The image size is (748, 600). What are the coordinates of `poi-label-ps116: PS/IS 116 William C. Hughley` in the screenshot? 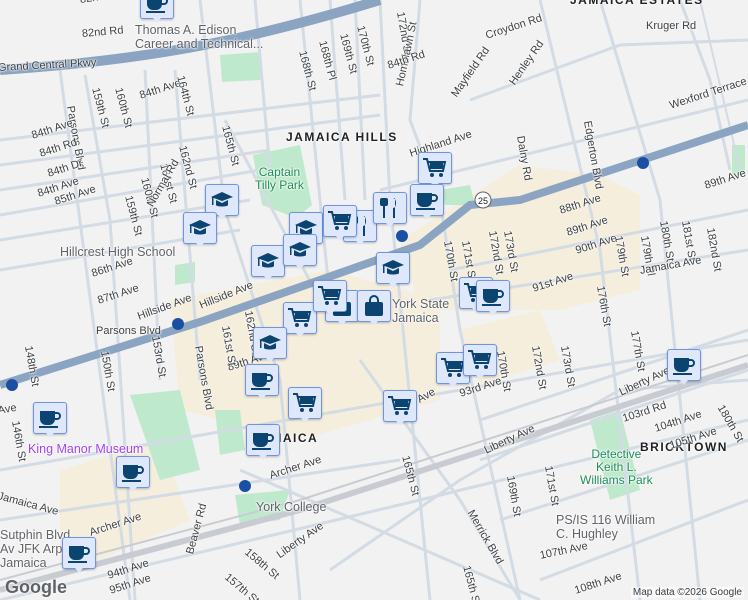 It's located at (606, 527).